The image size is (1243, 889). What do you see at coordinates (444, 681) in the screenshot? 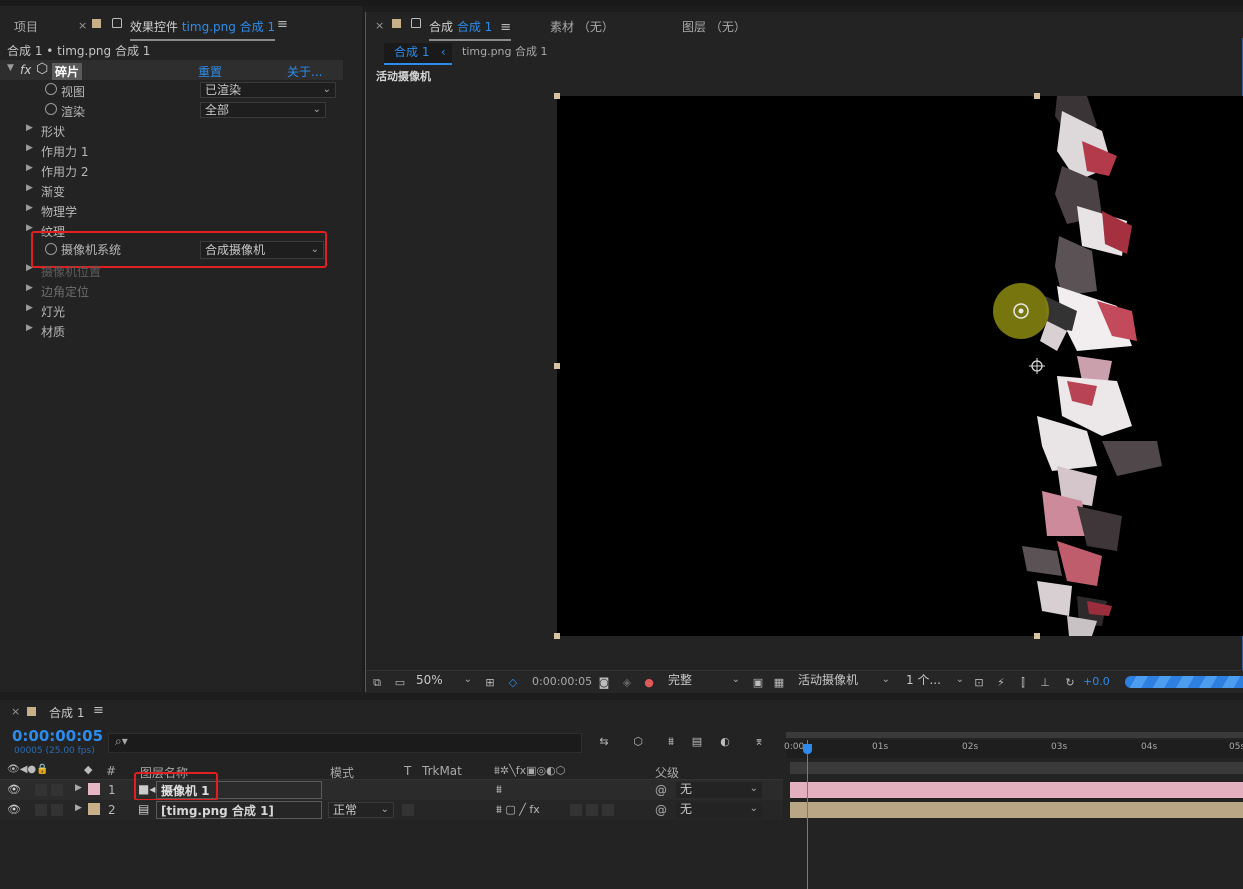
I see `zoom-dropdown: 50% ⌄` at bounding box center [444, 681].